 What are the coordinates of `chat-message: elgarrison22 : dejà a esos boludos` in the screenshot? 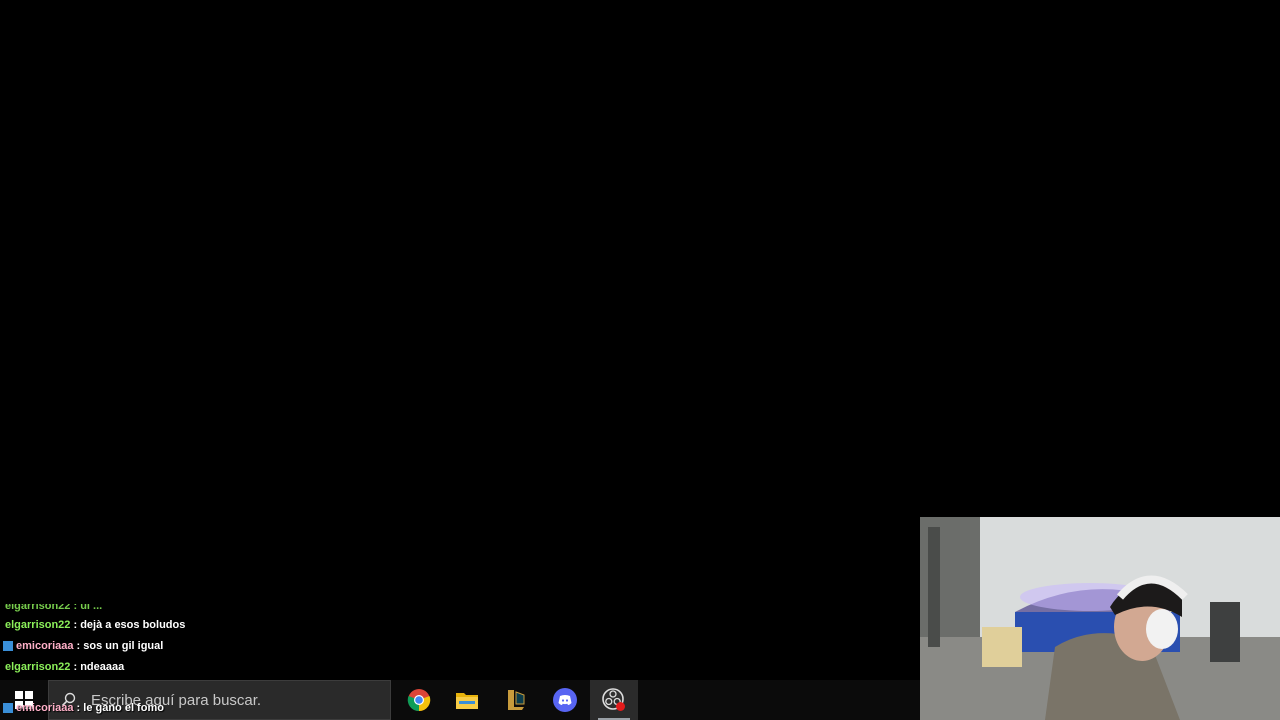 It's located at (95, 625).